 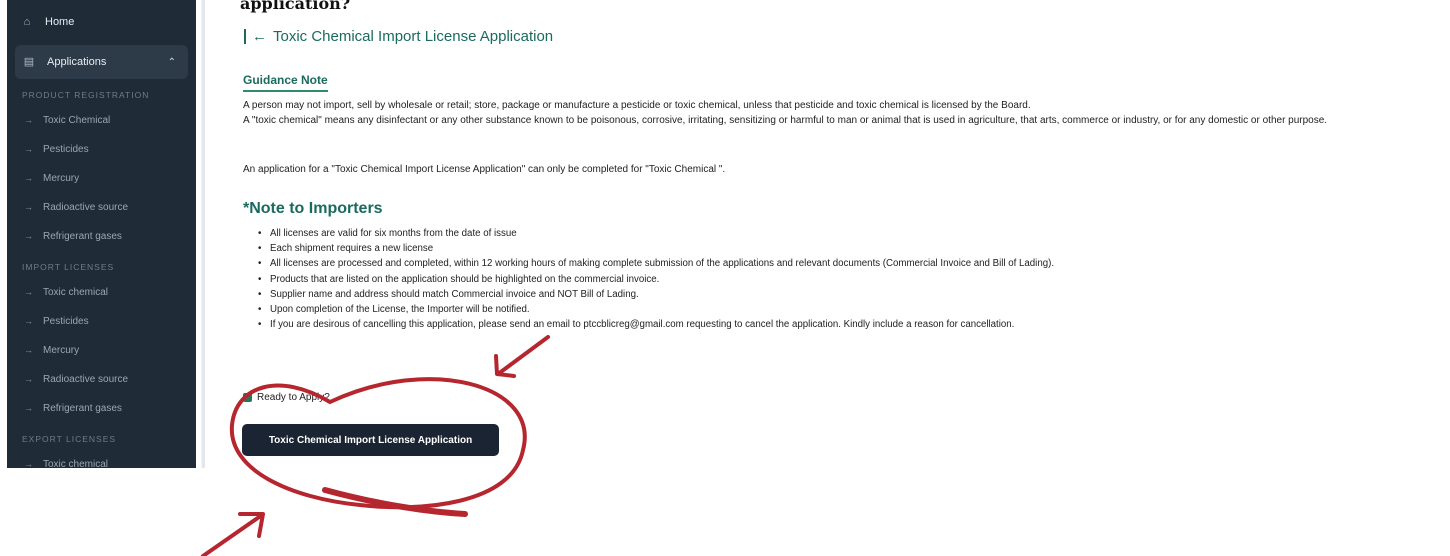 I want to click on ready-to-apply-label: Ready to Apply?, so click(x=293, y=397).